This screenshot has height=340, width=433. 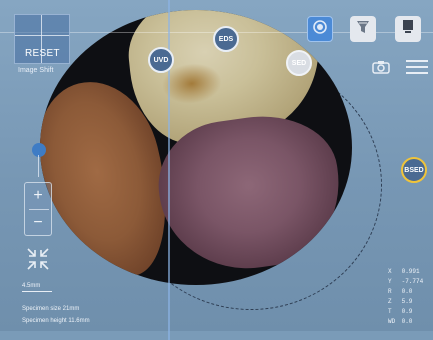 I want to click on navcam-live-button, so click(x=320, y=29).